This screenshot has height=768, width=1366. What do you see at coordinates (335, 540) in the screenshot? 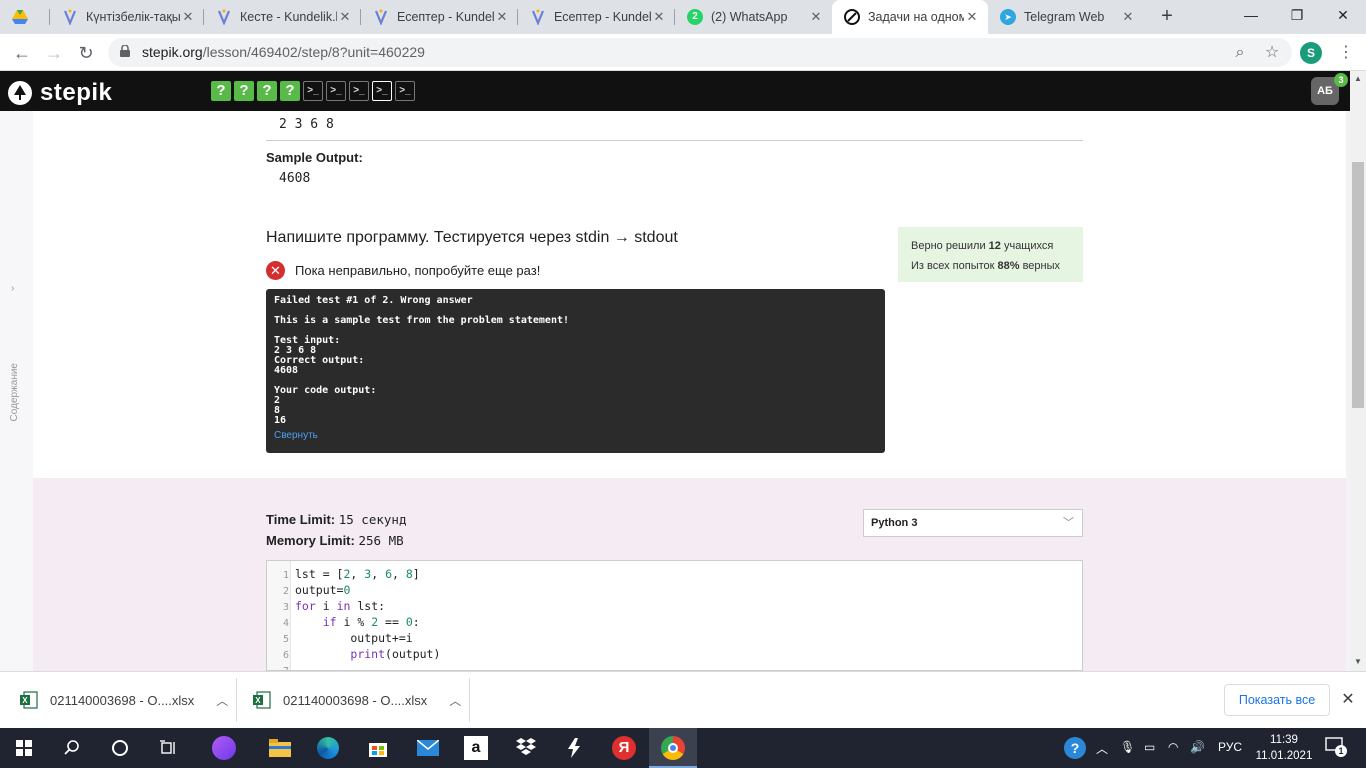
I see `memory-limit: Memory Limit: 256 MB` at bounding box center [335, 540].